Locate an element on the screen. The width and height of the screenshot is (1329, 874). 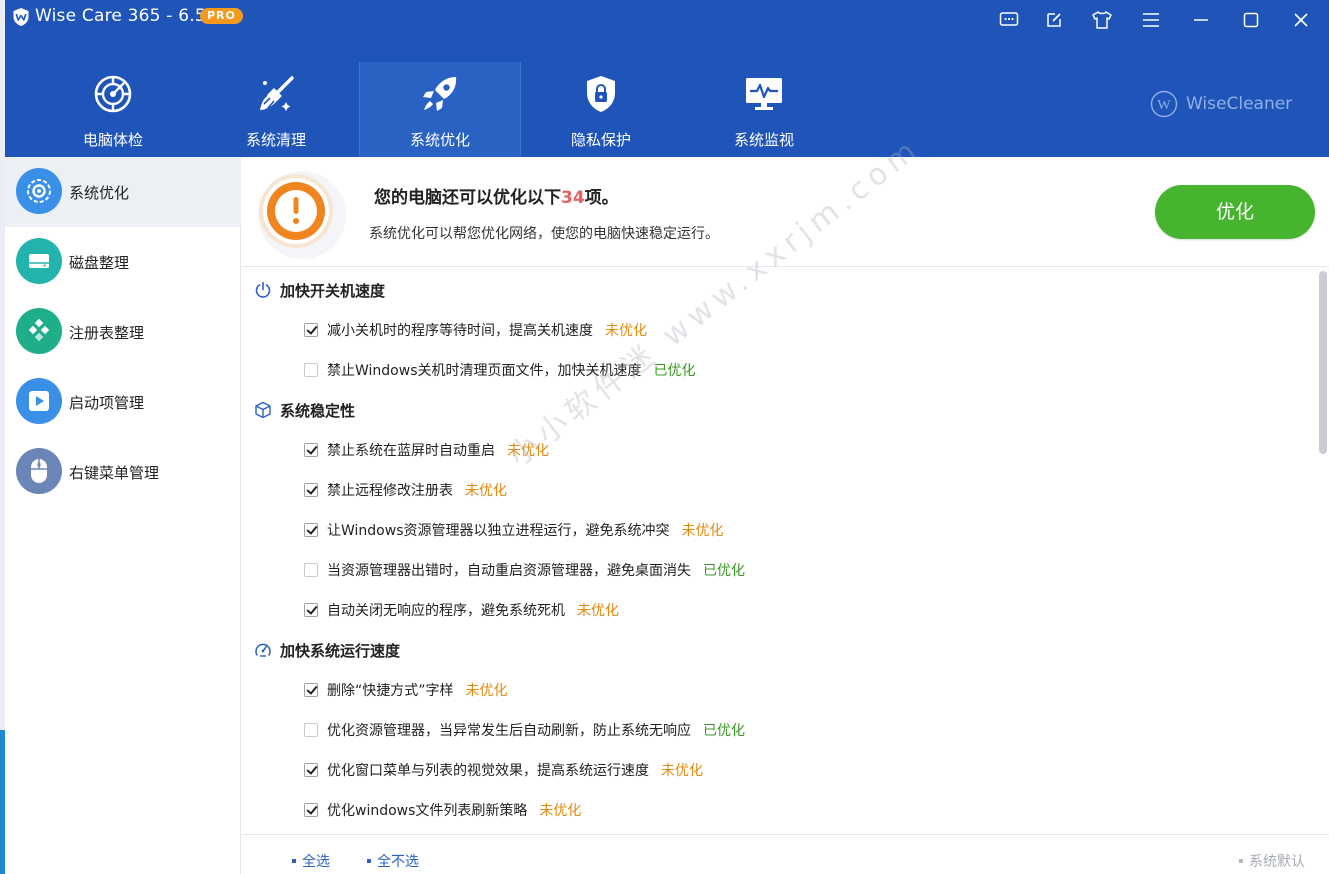
brand-name: WiseCleaner is located at coordinates (1239, 104).